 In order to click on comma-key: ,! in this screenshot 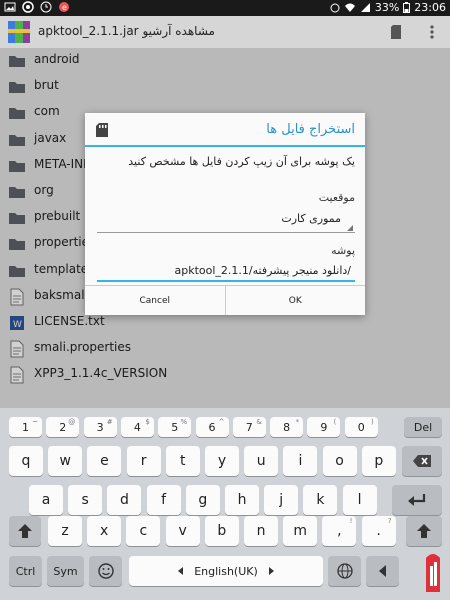, I will do `click(339, 531)`.